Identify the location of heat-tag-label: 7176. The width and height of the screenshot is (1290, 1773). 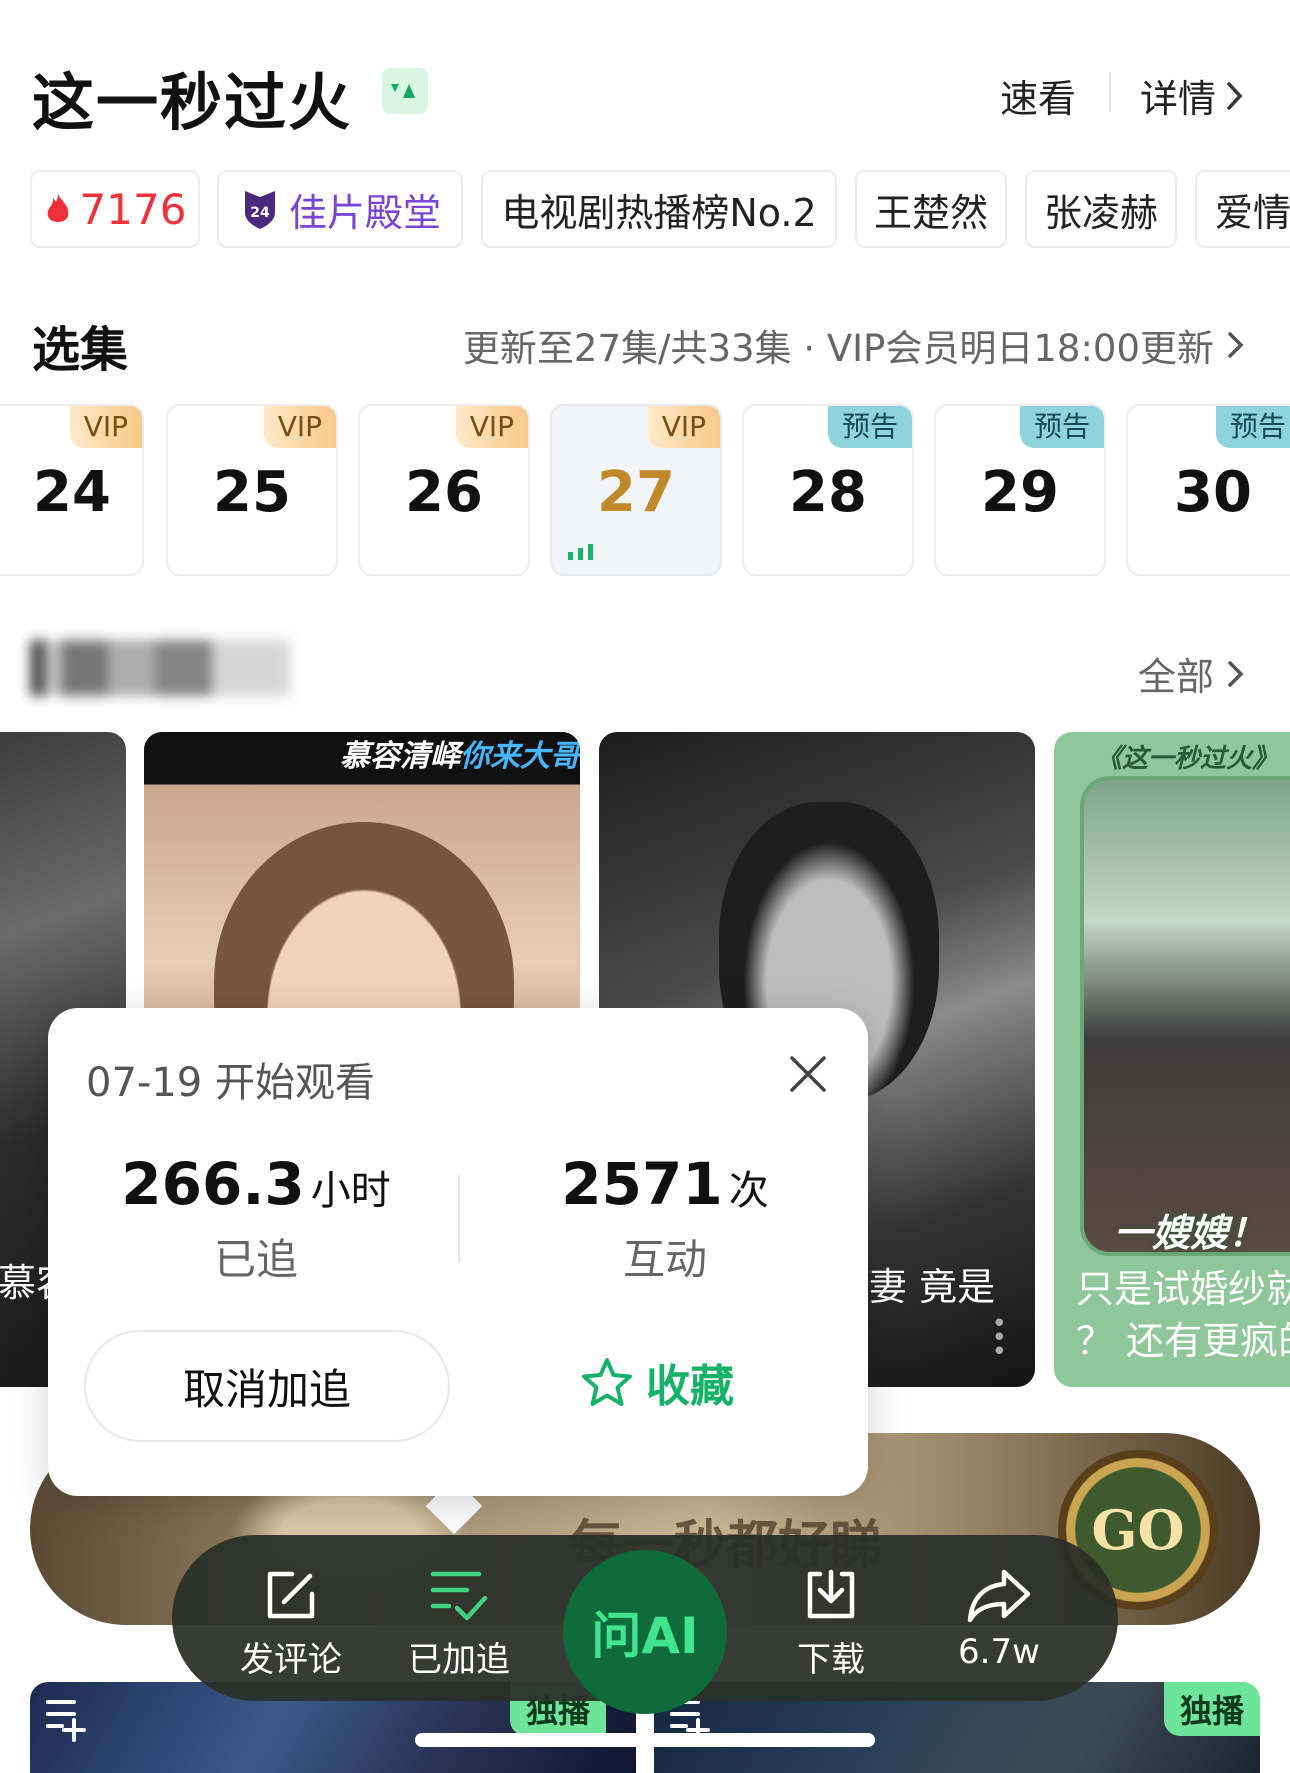
(133, 209).